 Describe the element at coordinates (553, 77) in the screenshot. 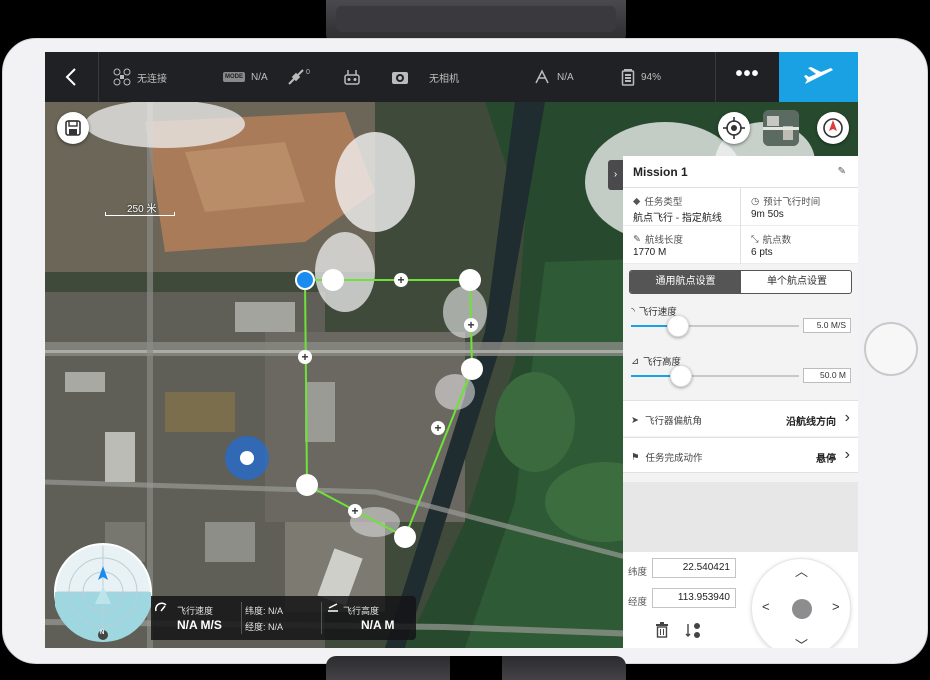

I see `signal-status: N/A` at that location.